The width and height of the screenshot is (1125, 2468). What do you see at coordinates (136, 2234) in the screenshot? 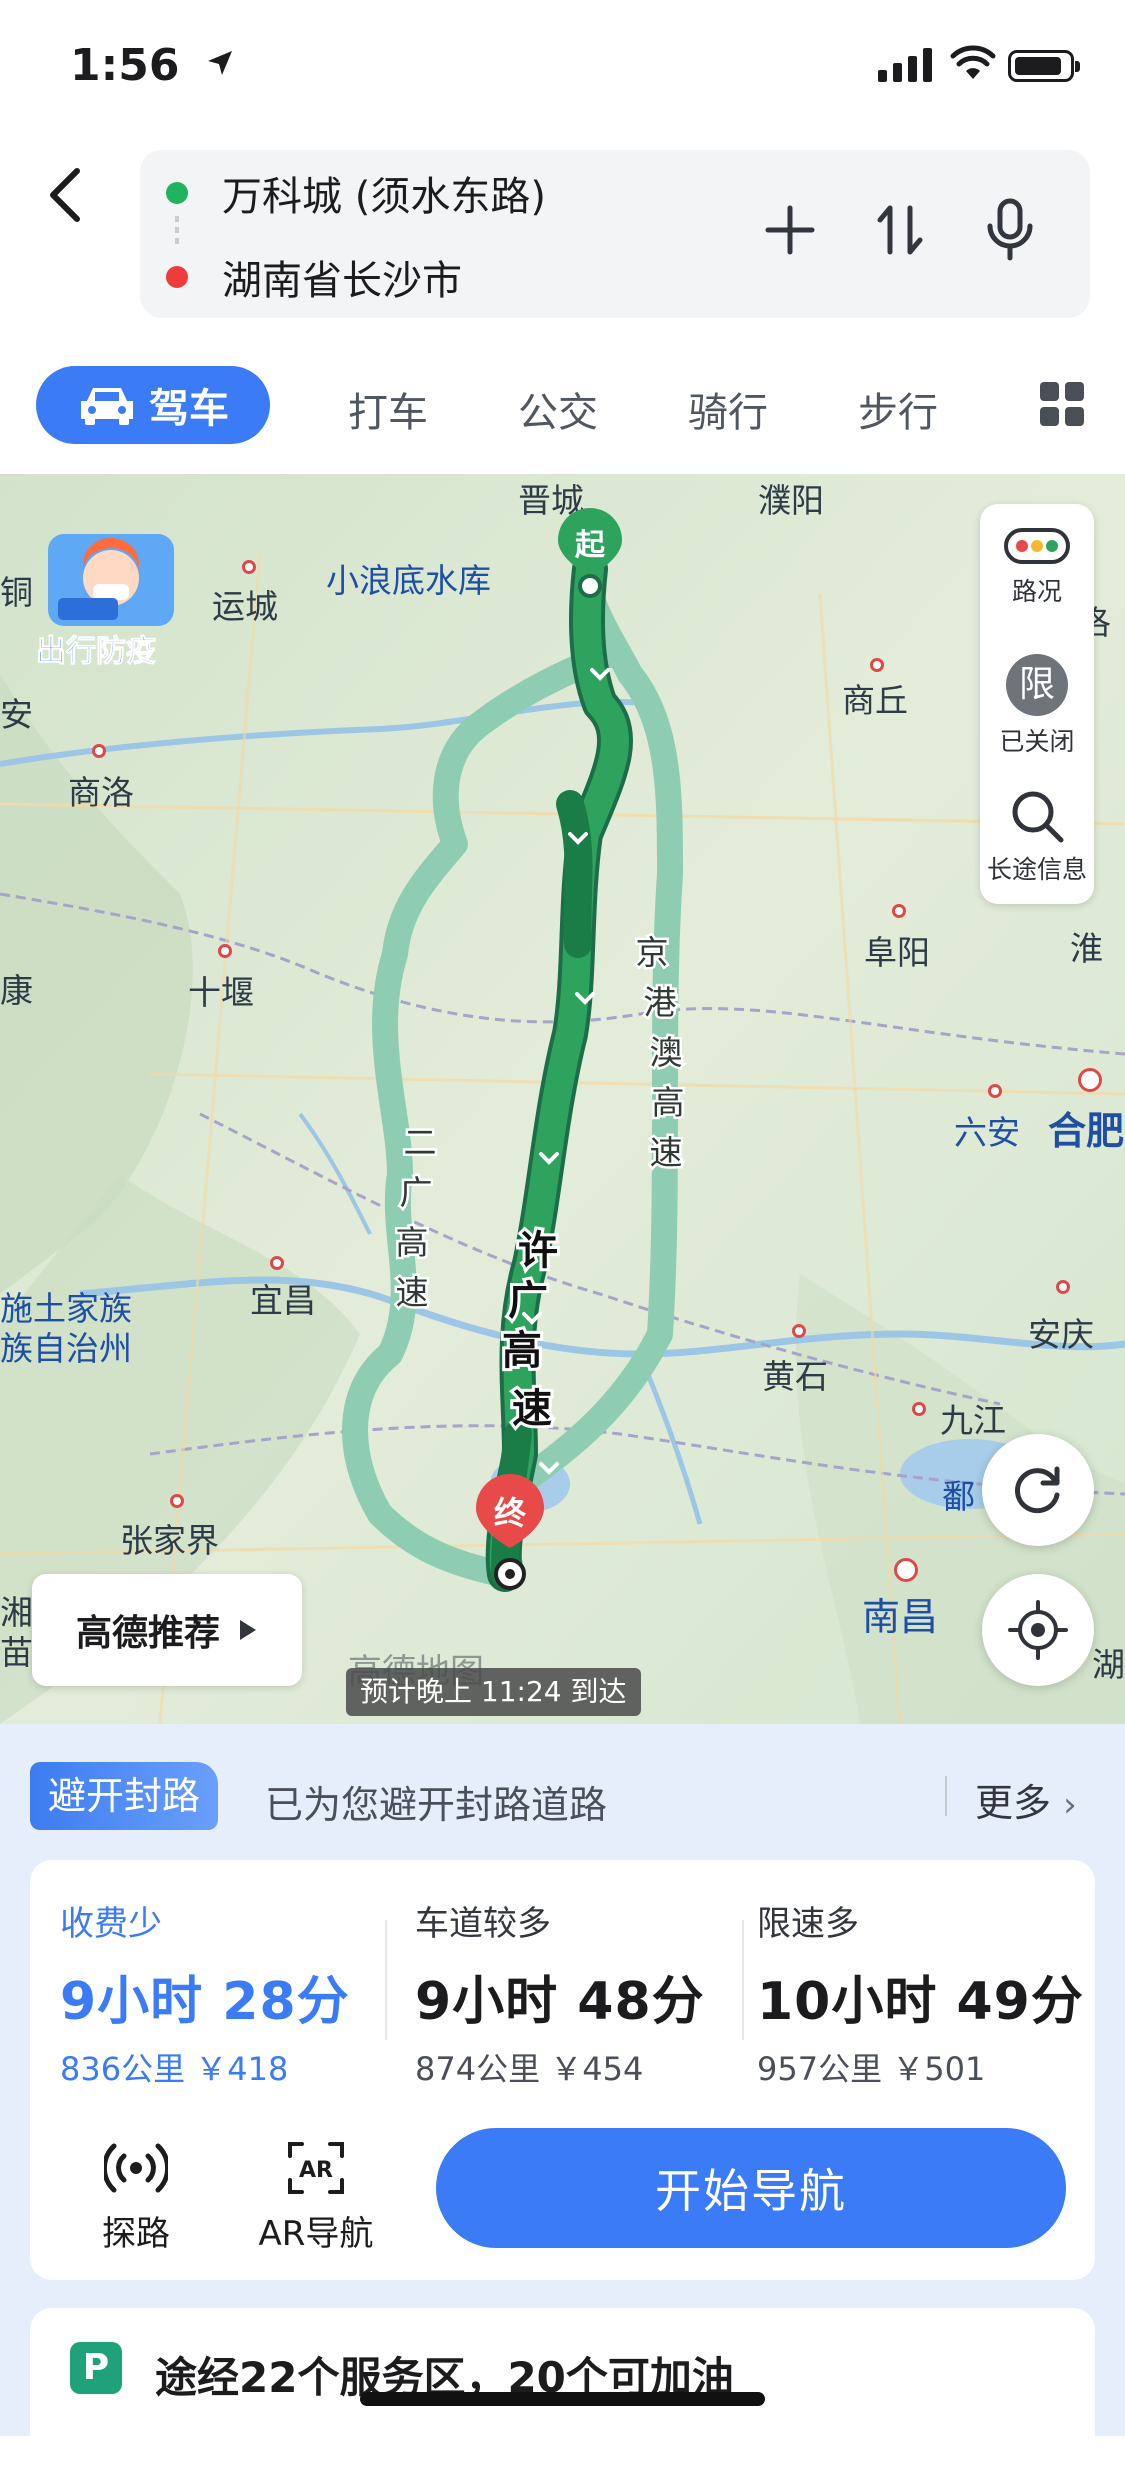
I see `explore-label: 探路` at bounding box center [136, 2234].